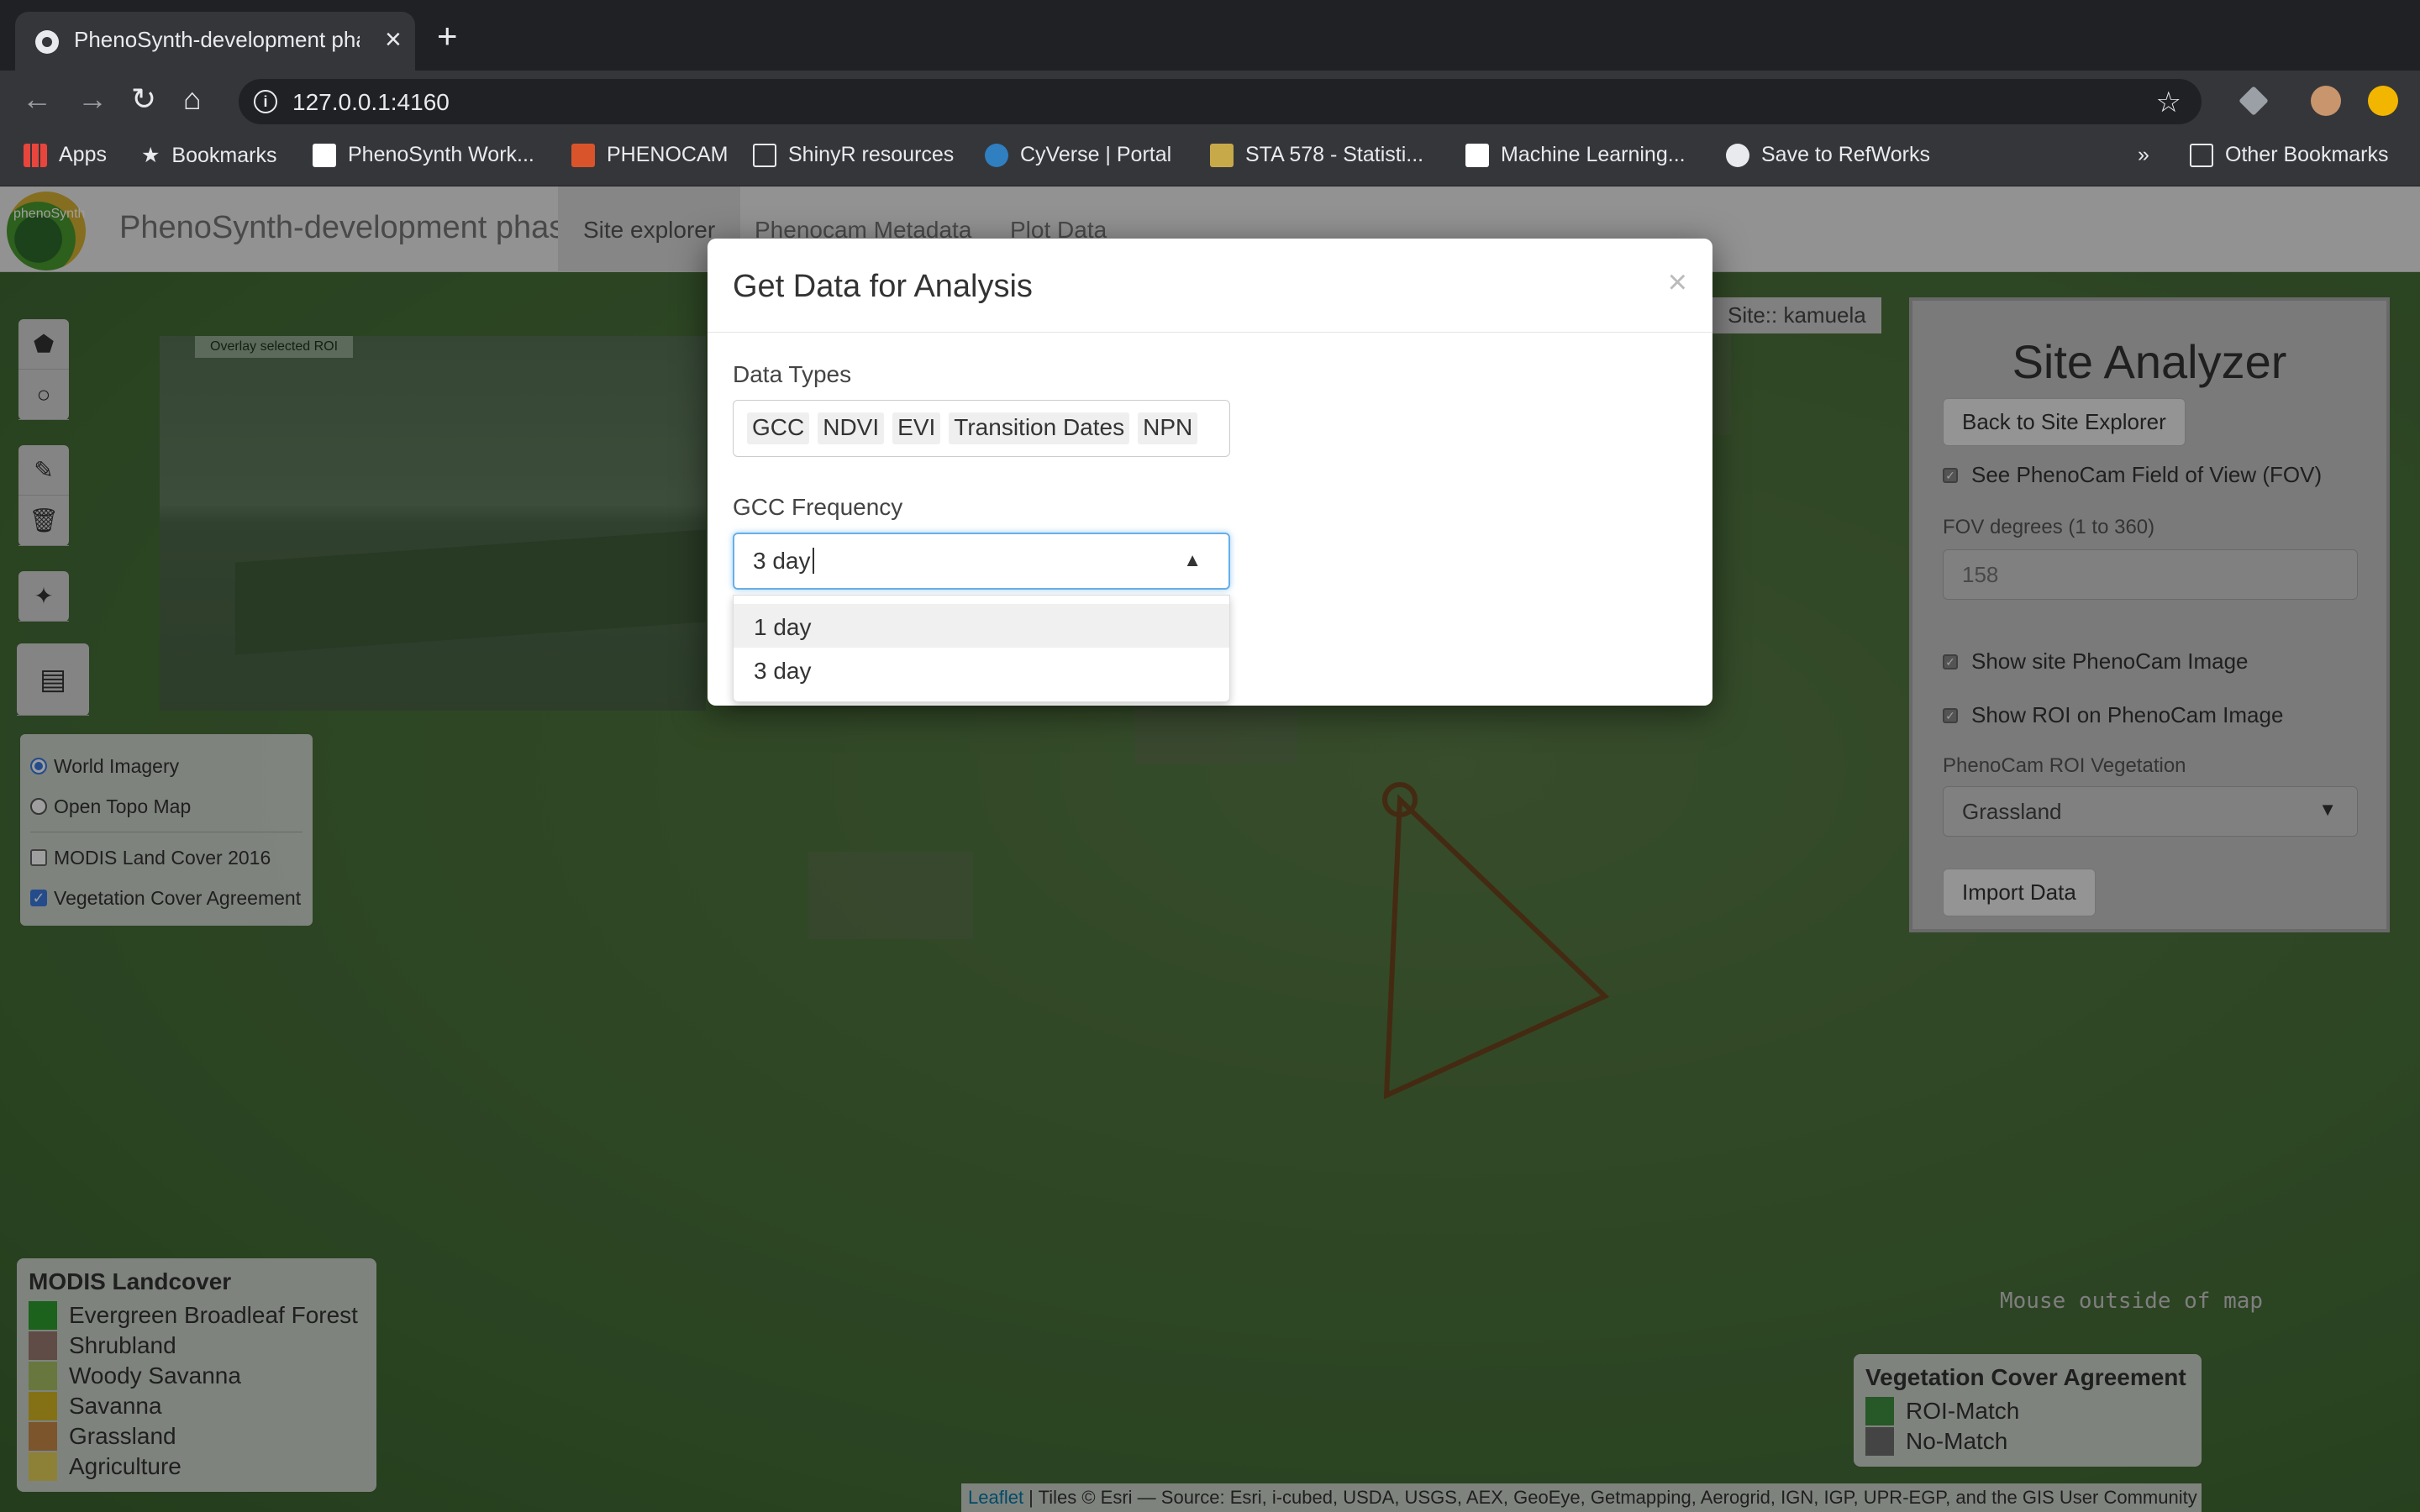  Describe the element at coordinates (1193, 559) in the screenshot. I see `caret-up-icon: ▲` at that location.